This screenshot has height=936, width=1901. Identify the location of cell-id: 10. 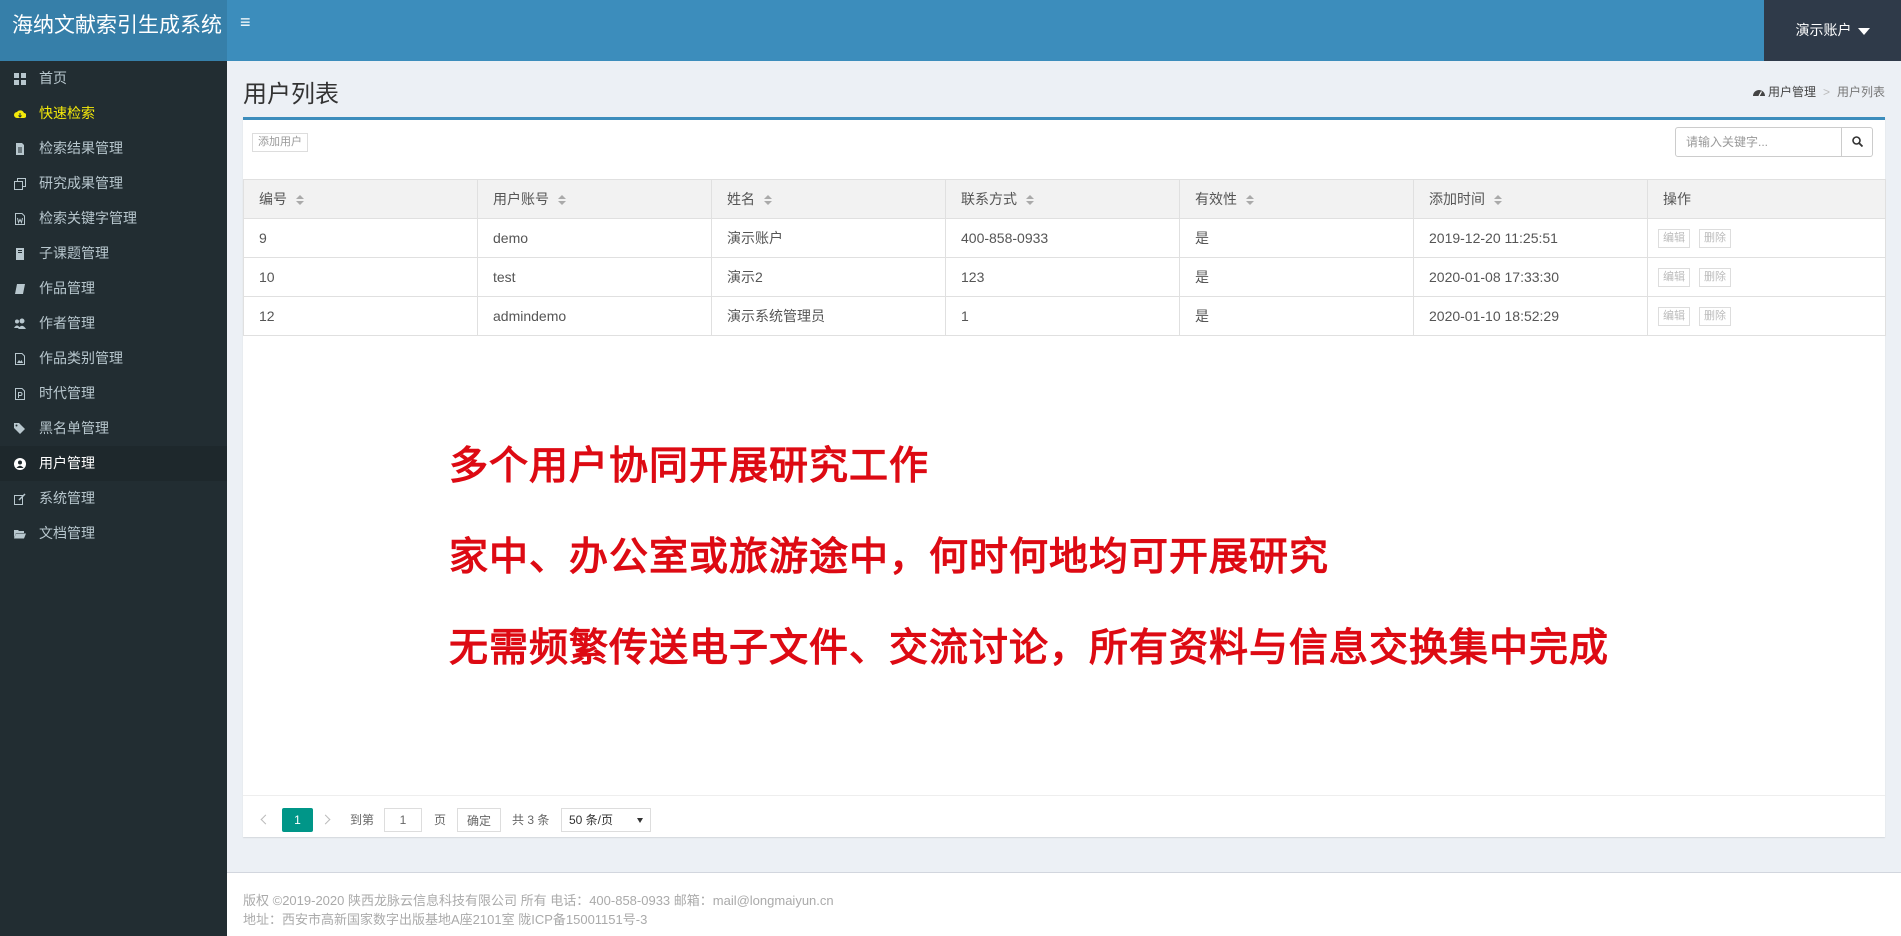
(360, 277).